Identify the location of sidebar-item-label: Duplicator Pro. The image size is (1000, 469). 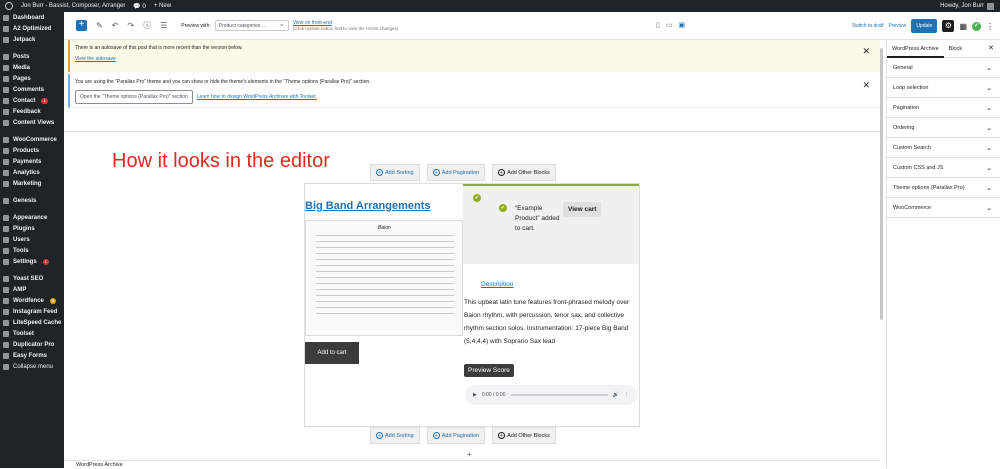
(34, 344).